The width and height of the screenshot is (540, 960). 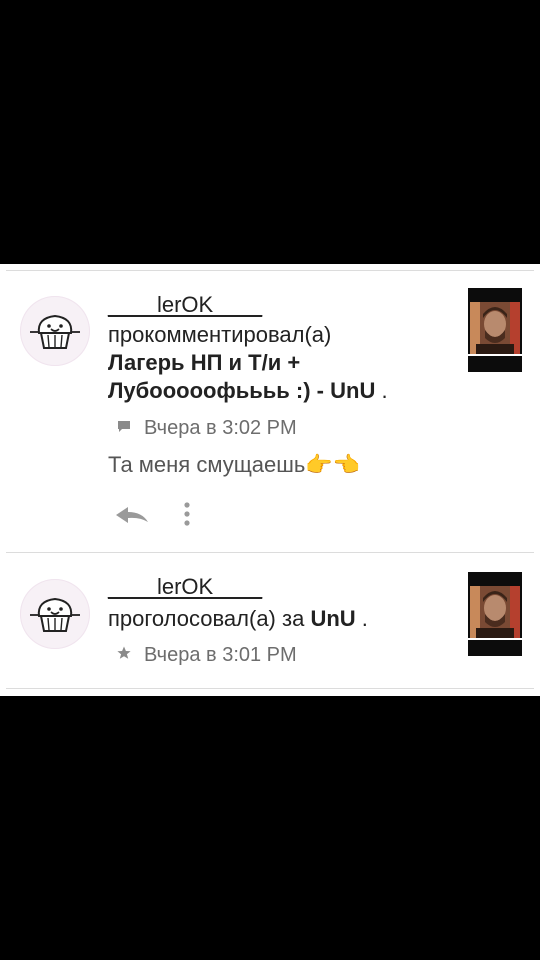 What do you see at coordinates (132, 517) in the screenshot?
I see `reply-icon` at bounding box center [132, 517].